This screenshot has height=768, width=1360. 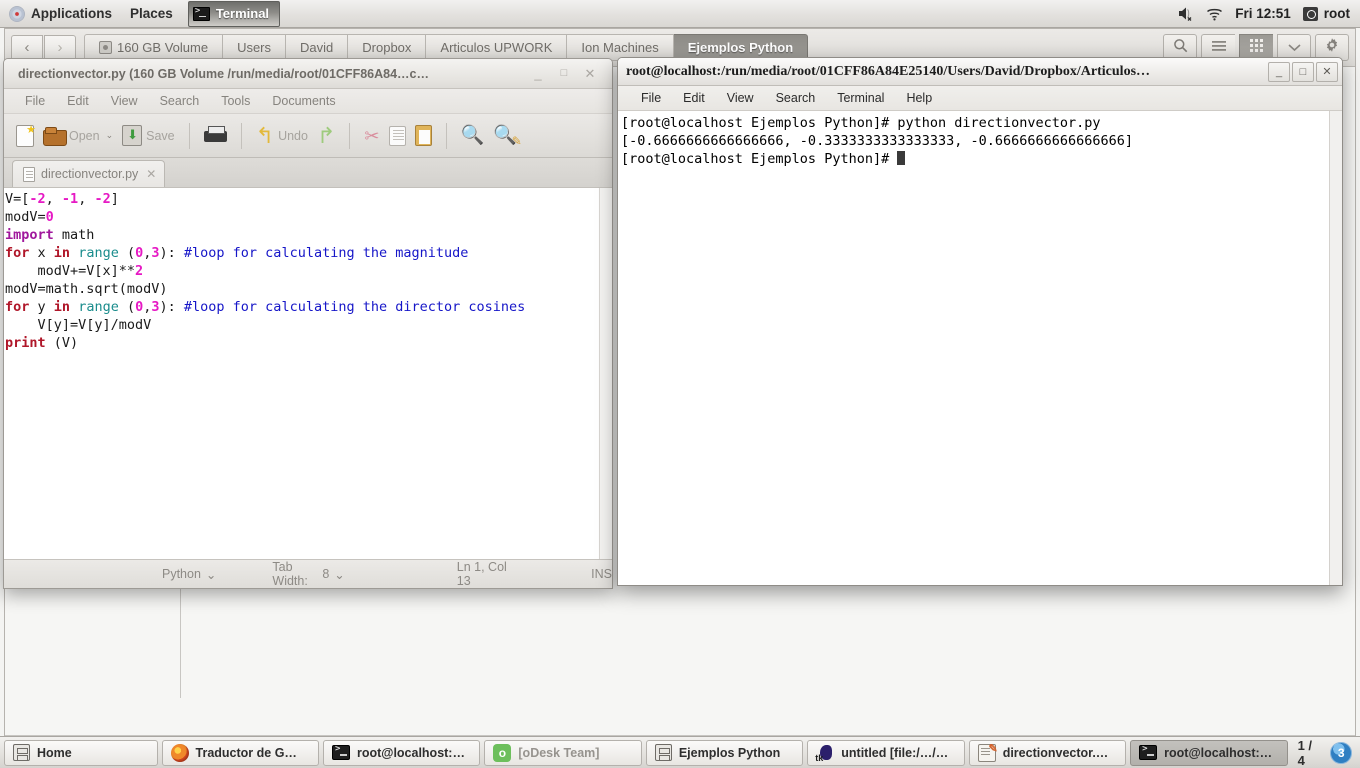 I want to click on open-label: Open, so click(x=84, y=135).